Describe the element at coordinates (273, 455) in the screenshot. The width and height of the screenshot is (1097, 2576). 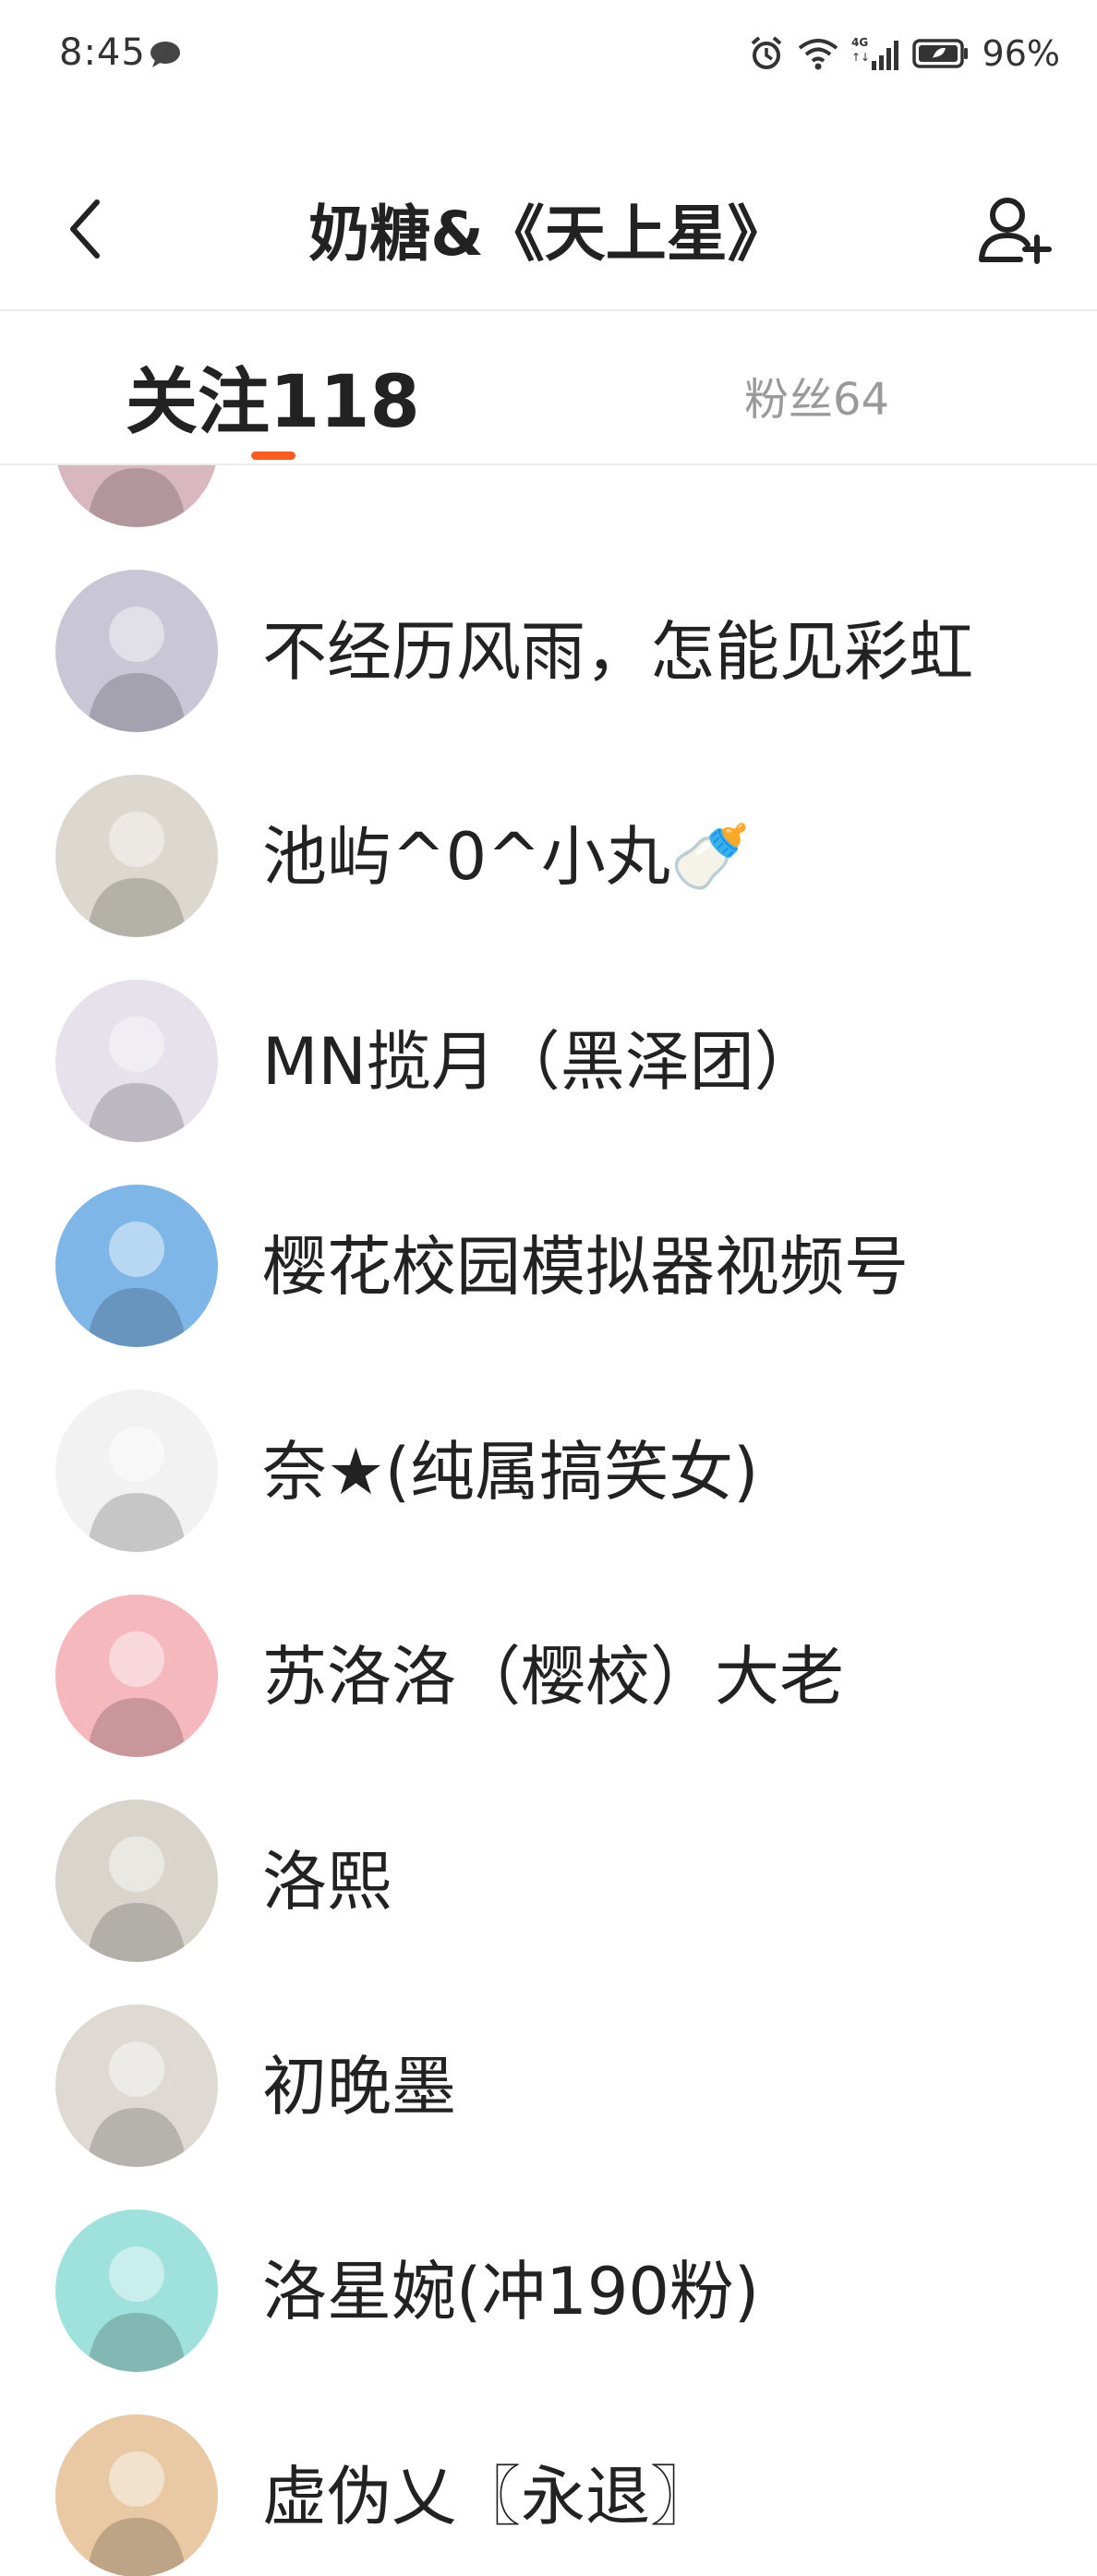
I see `tab-active-indicator` at that location.